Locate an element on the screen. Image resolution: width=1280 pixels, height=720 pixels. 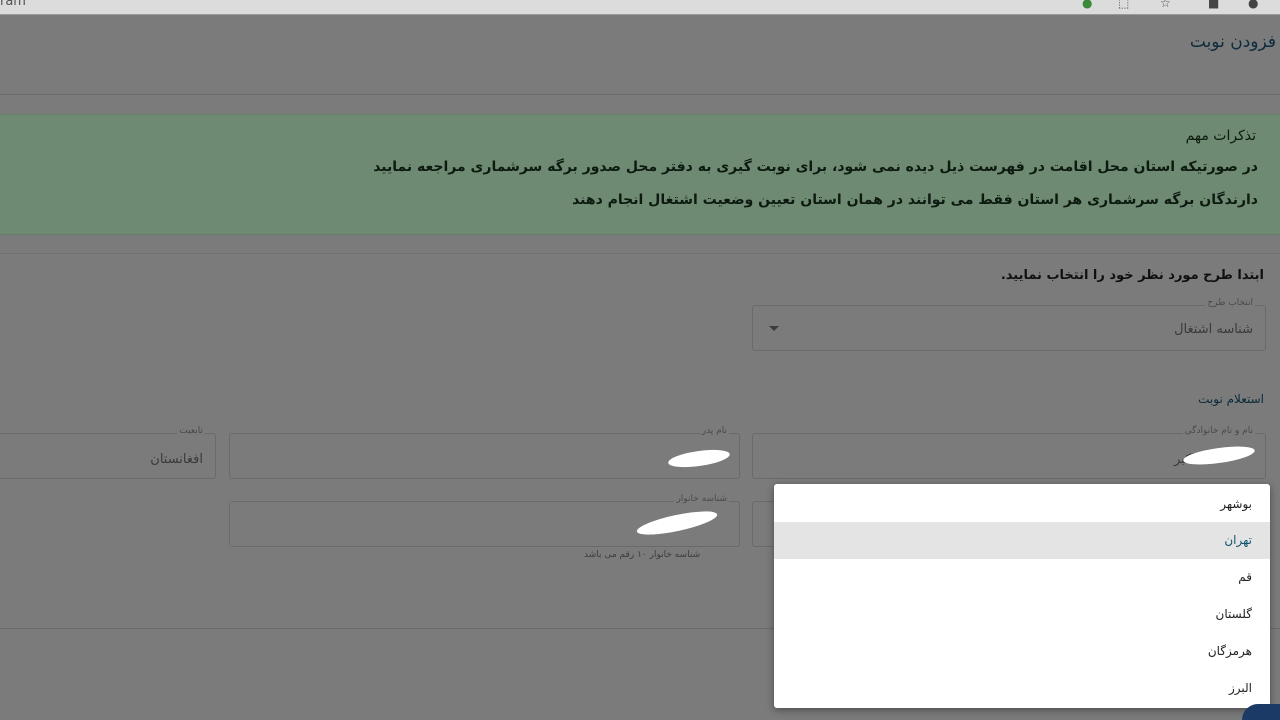
plan-select: انتخاب طرح شناسه اشتغال is located at coordinates (1009, 324).